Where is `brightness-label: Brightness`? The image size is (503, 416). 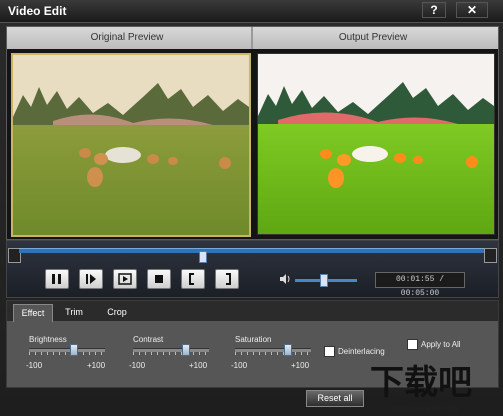 brightness-label: Brightness is located at coordinates (48, 339).